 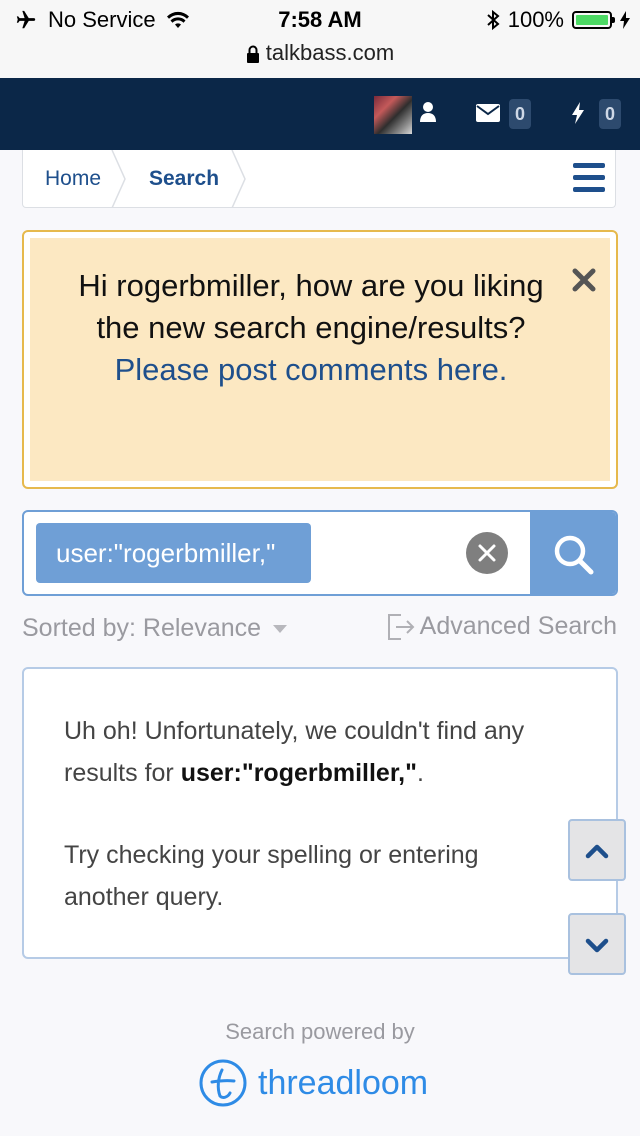 What do you see at coordinates (610, 114) in the screenshot?
I see `alerts-badge: 0` at bounding box center [610, 114].